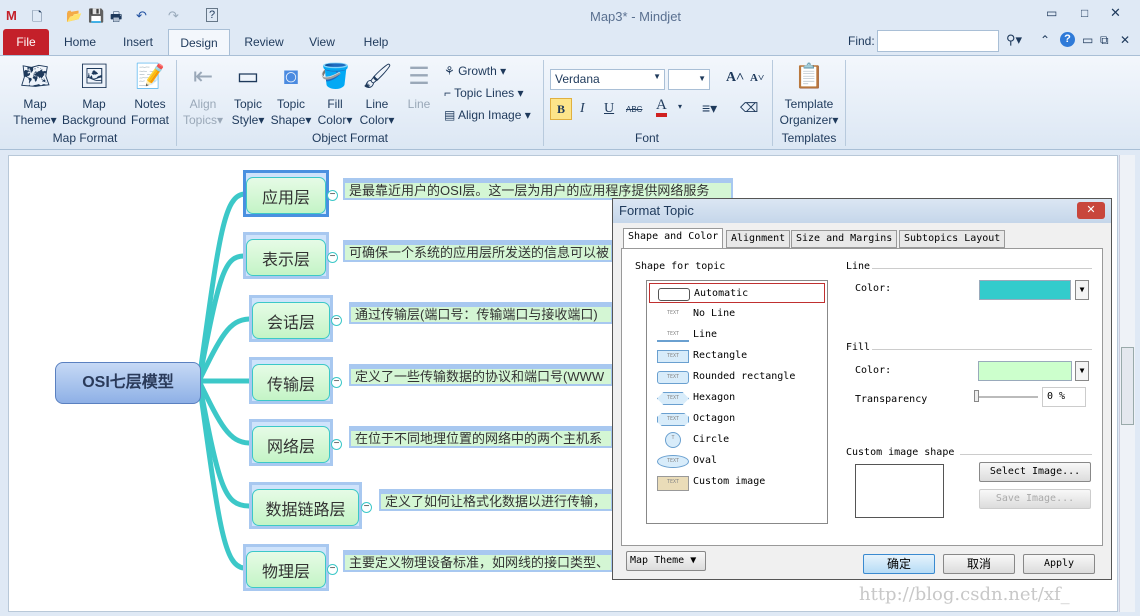  What do you see at coordinates (116, 19) in the screenshot?
I see `print-icon: 🖶` at bounding box center [116, 19].